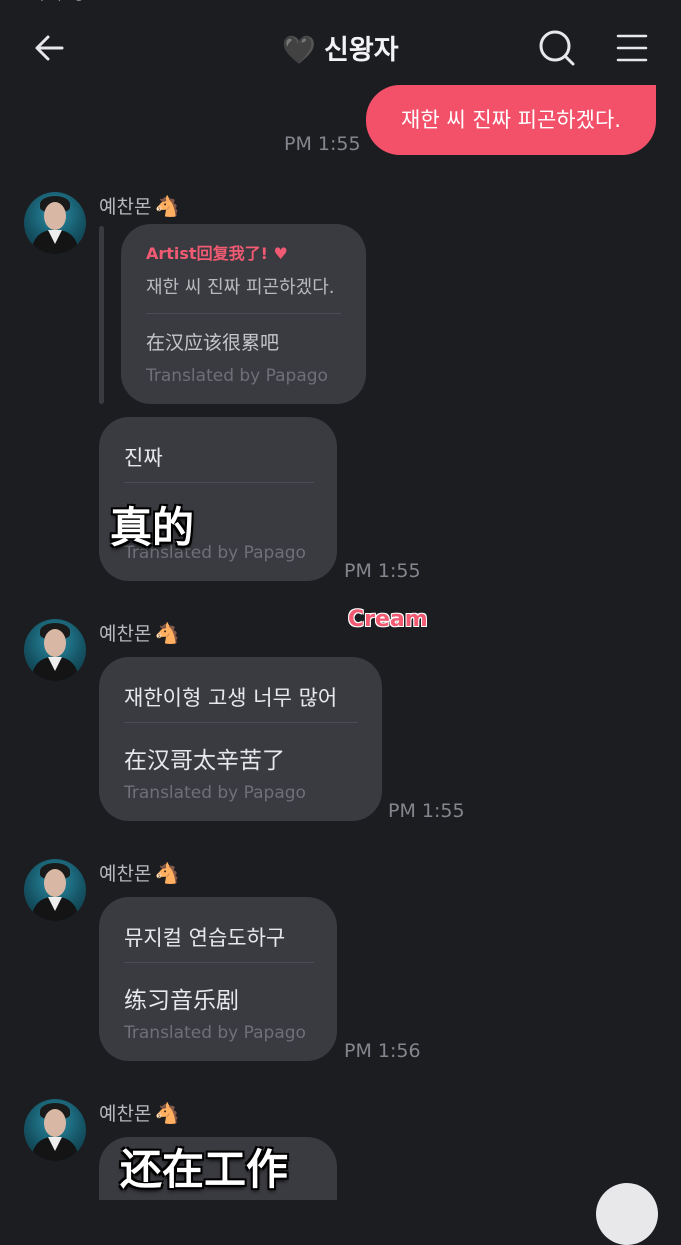 The width and height of the screenshot is (681, 1245). Describe the element at coordinates (511, 120) in the screenshot. I see `outgoing-message-bubble: 재한 씨 진짜 피곤하겠다.` at that location.